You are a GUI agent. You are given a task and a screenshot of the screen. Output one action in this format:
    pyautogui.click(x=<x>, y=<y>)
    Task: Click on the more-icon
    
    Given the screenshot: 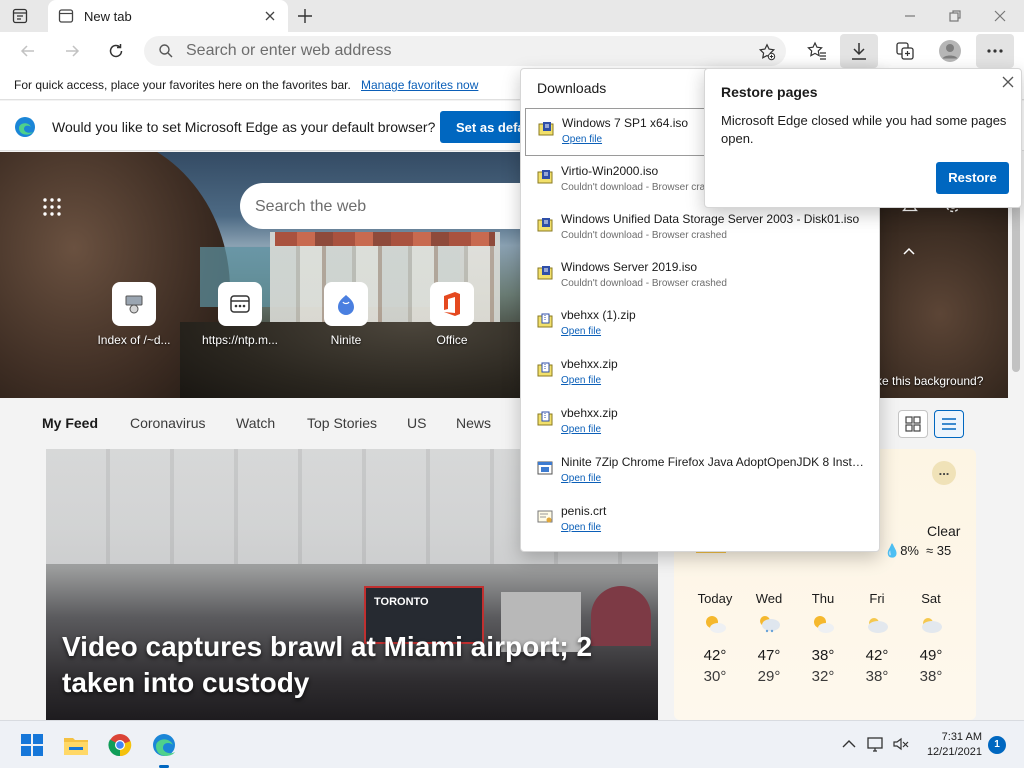 What is the action you would take?
    pyautogui.click(x=995, y=51)
    